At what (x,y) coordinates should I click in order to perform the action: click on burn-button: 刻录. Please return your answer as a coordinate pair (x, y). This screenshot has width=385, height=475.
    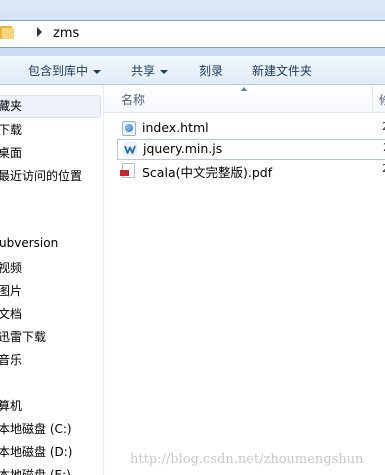
    Looking at the image, I should click on (211, 70).